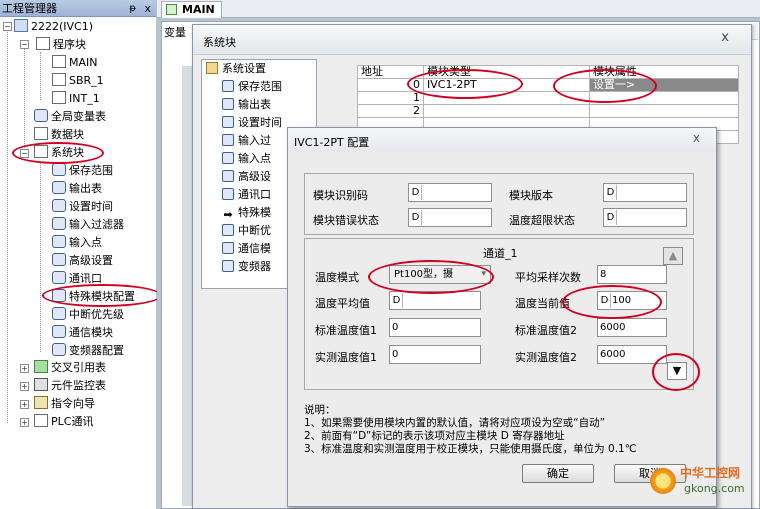  What do you see at coordinates (246, 105) in the screenshot?
I see `settings-item: 输出表` at bounding box center [246, 105].